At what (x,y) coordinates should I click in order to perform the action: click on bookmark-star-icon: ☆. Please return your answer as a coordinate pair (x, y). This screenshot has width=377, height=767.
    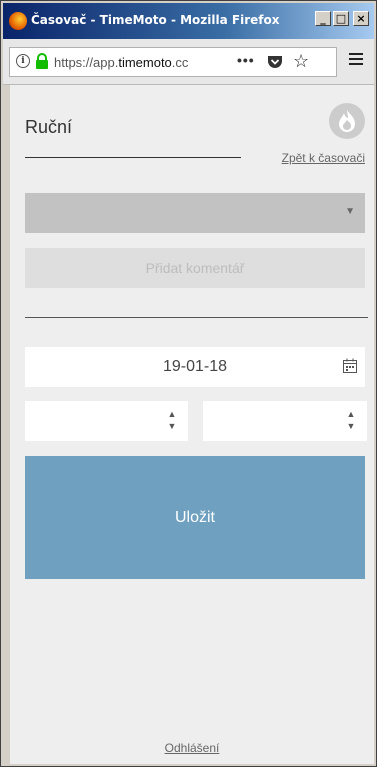
    Looking at the image, I should click on (301, 61).